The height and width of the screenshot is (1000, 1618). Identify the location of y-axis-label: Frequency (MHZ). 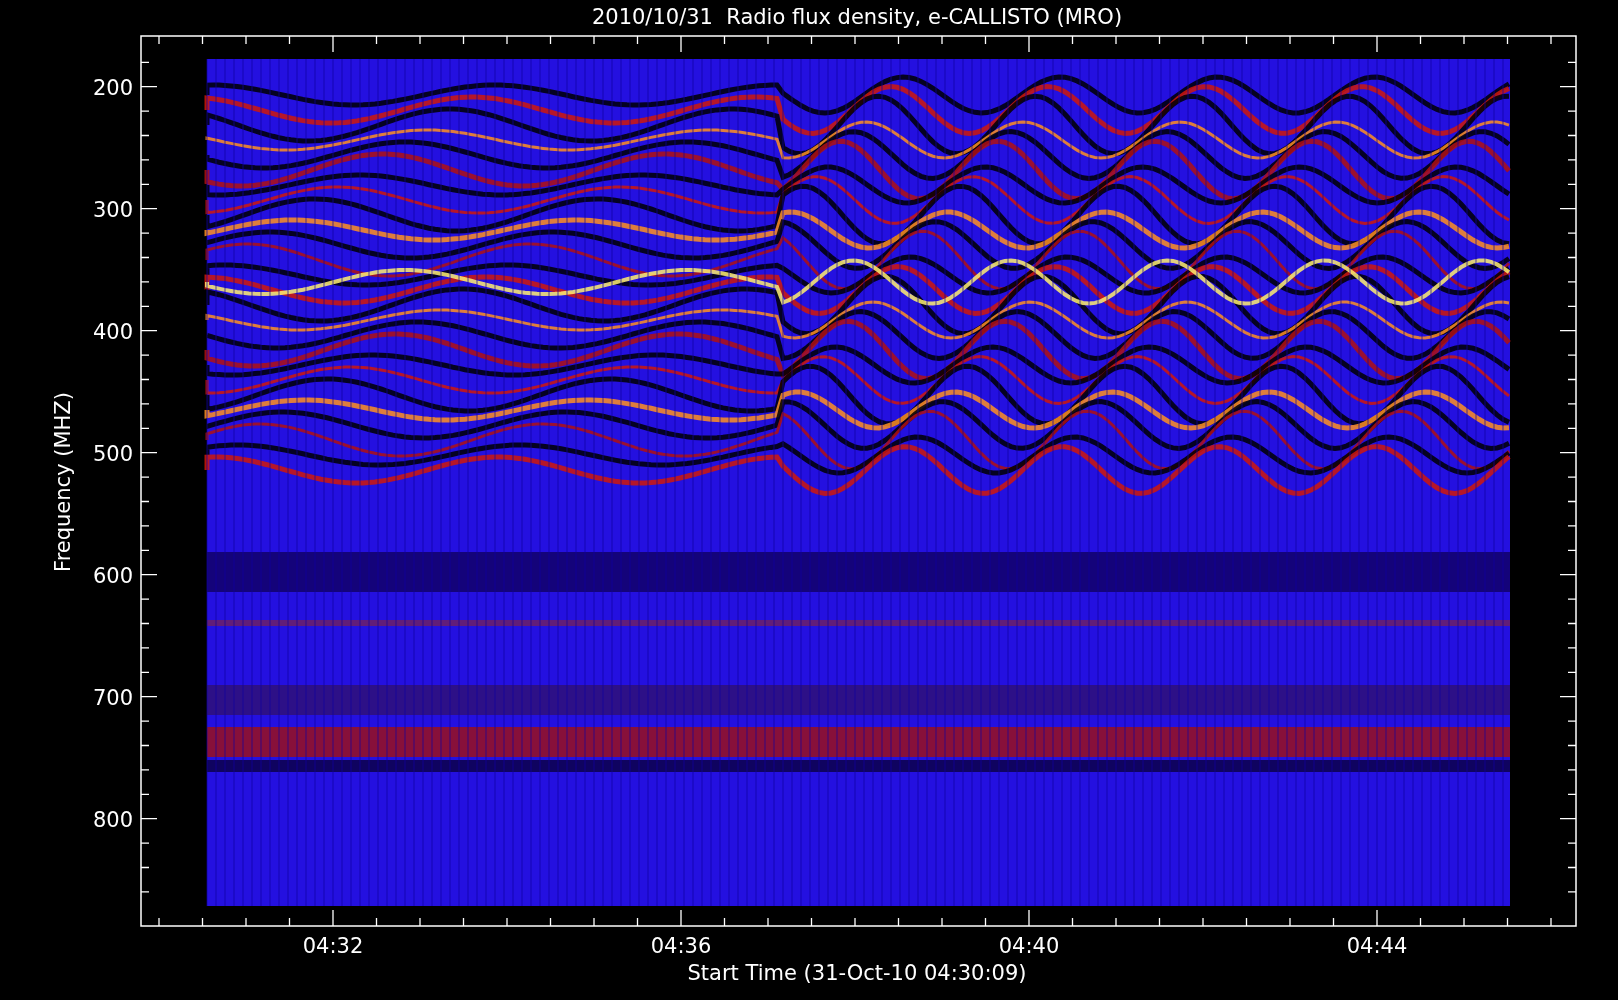
(63, 482).